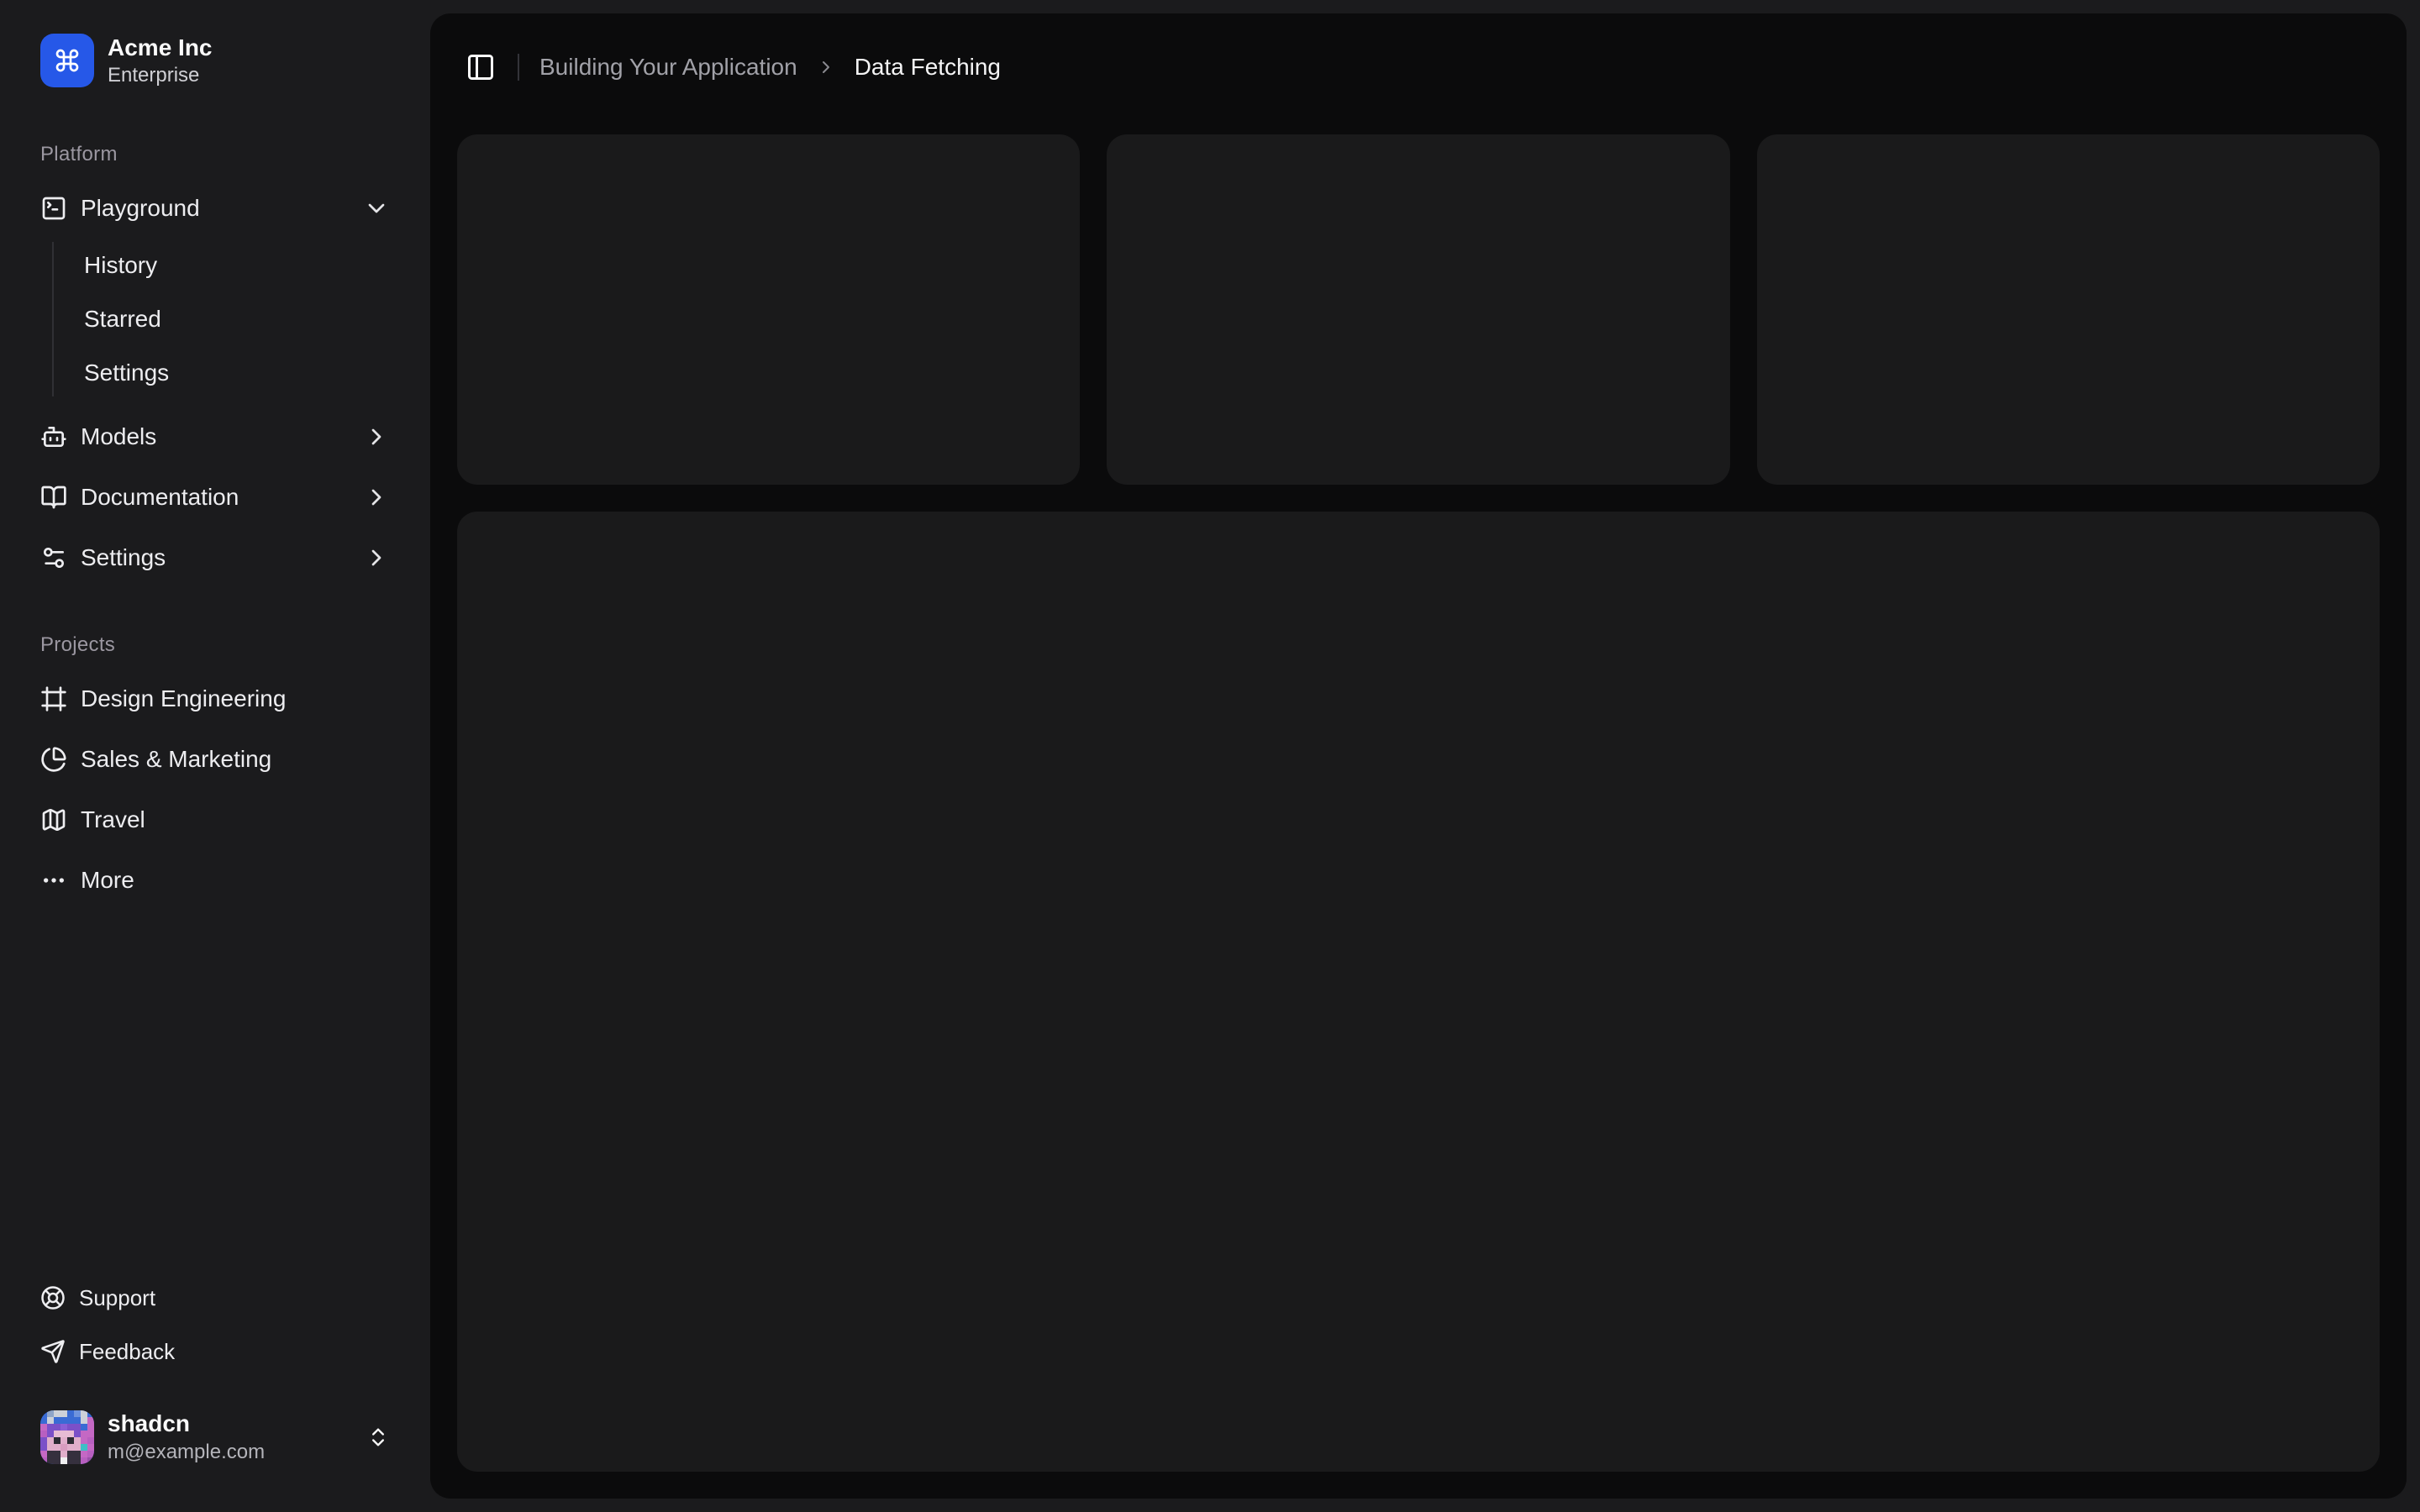 This screenshot has width=2420, height=1512. What do you see at coordinates (53, 497) in the screenshot?
I see `book-open-icon` at bounding box center [53, 497].